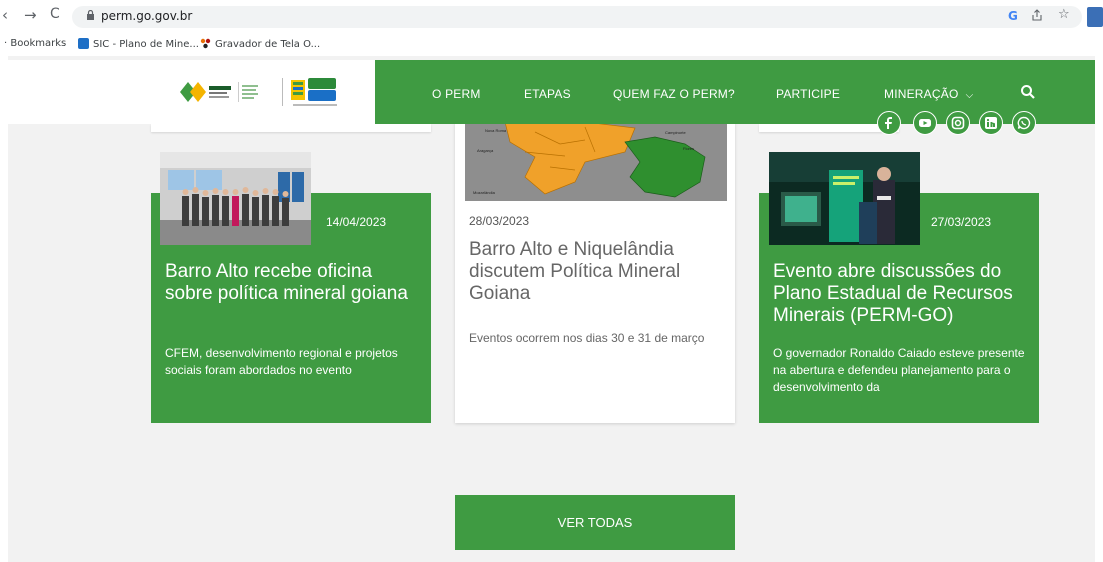  Describe the element at coordinates (928, 94) in the screenshot. I see `menu-mineracao: MINERAÇÃO ⌵` at that location.